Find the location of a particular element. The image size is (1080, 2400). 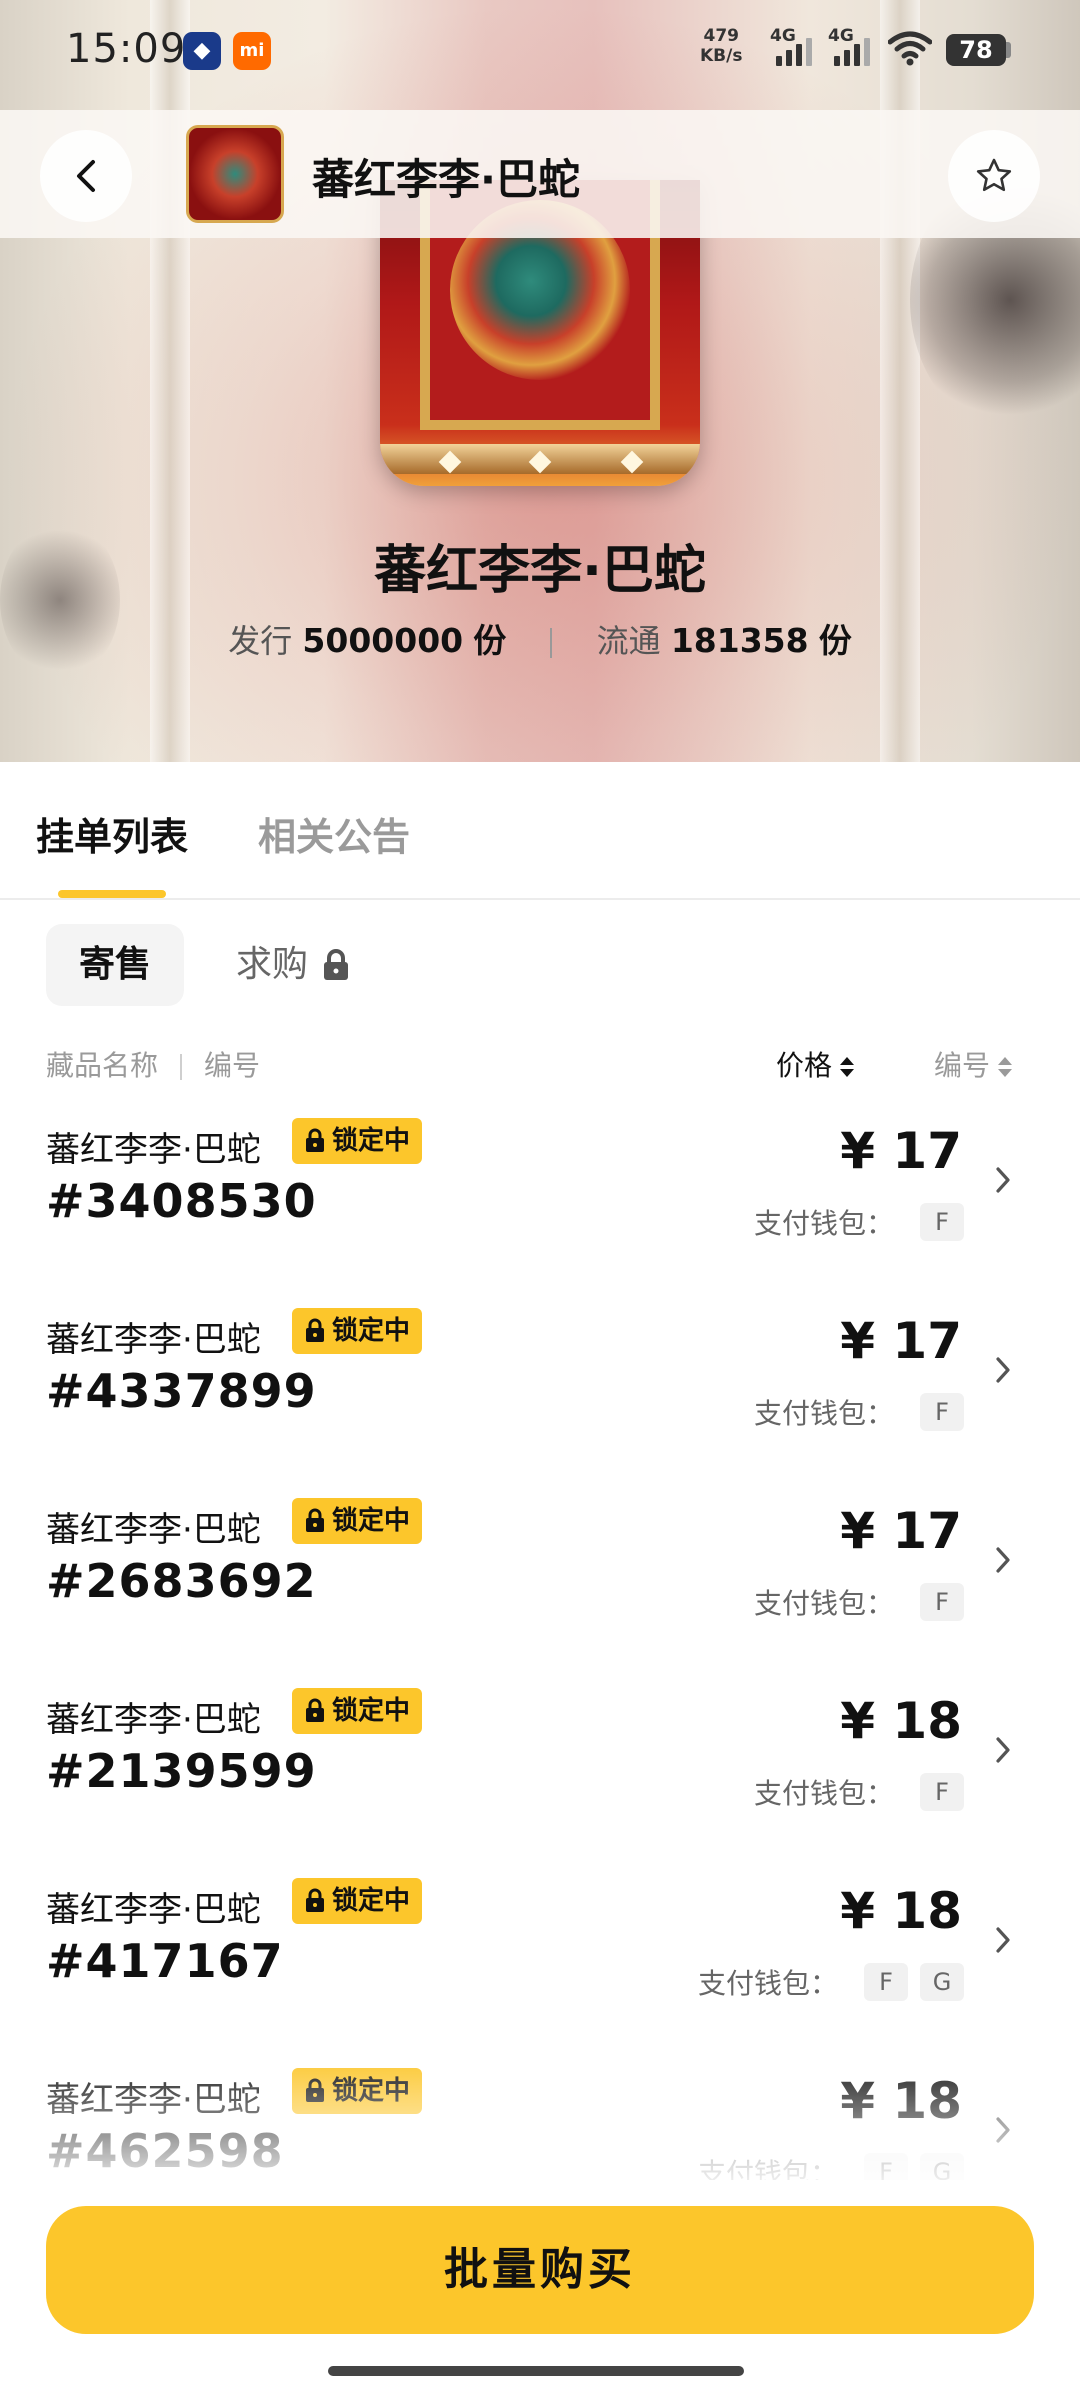

tab-bar: 挂单列表 相关公告 is located at coordinates (540, 831).